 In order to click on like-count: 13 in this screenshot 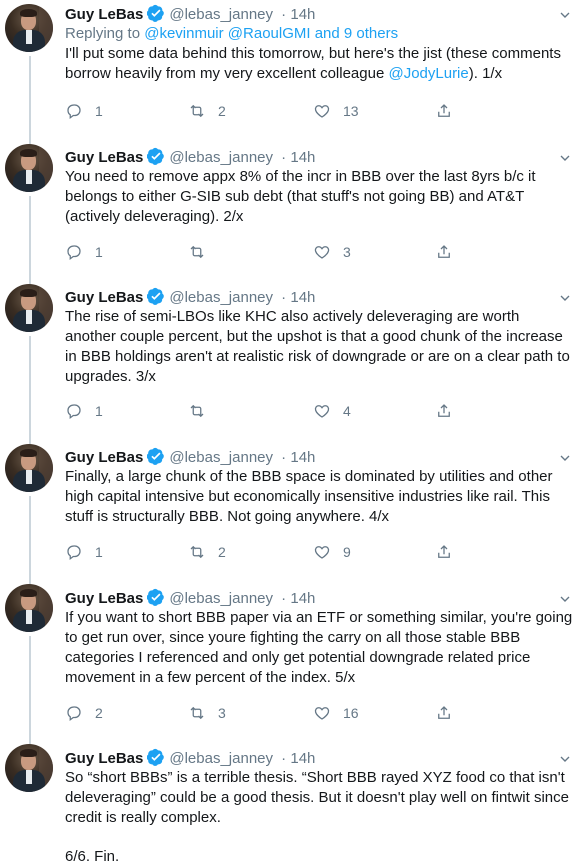, I will do `click(351, 111)`.